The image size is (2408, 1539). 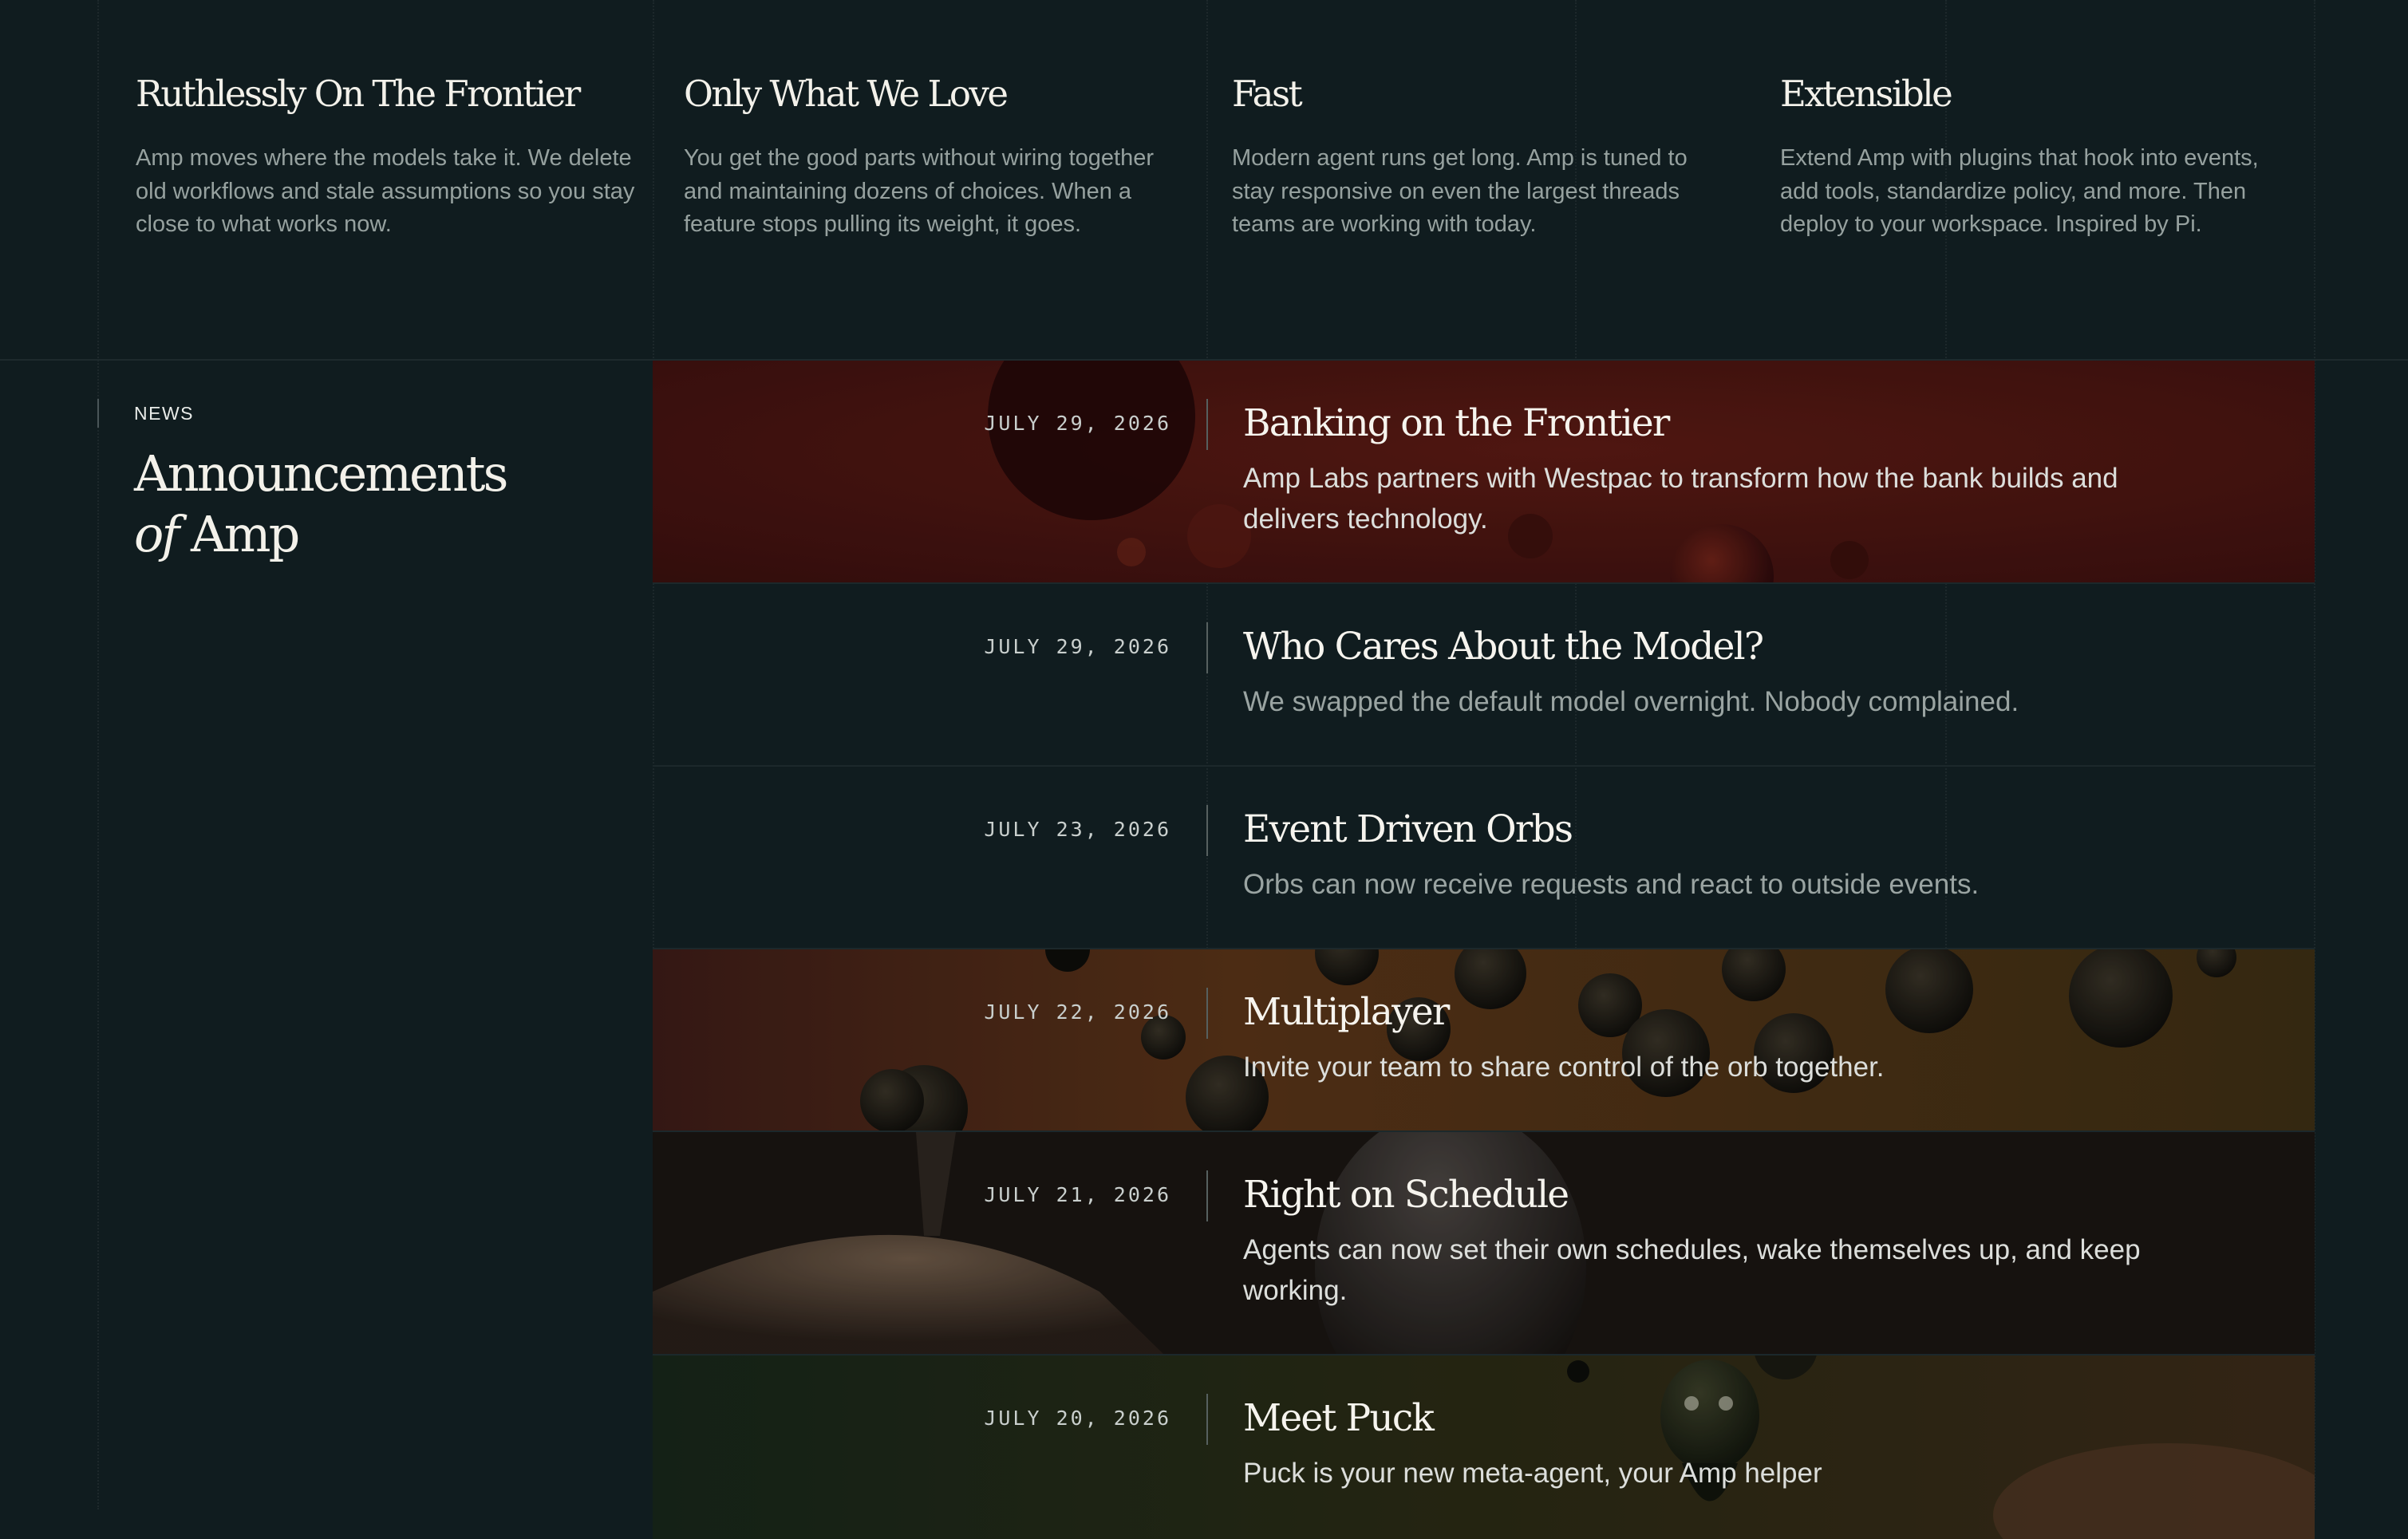 What do you see at coordinates (1267, 94) in the screenshot?
I see `feature-title: Fast` at bounding box center [1267, 94].